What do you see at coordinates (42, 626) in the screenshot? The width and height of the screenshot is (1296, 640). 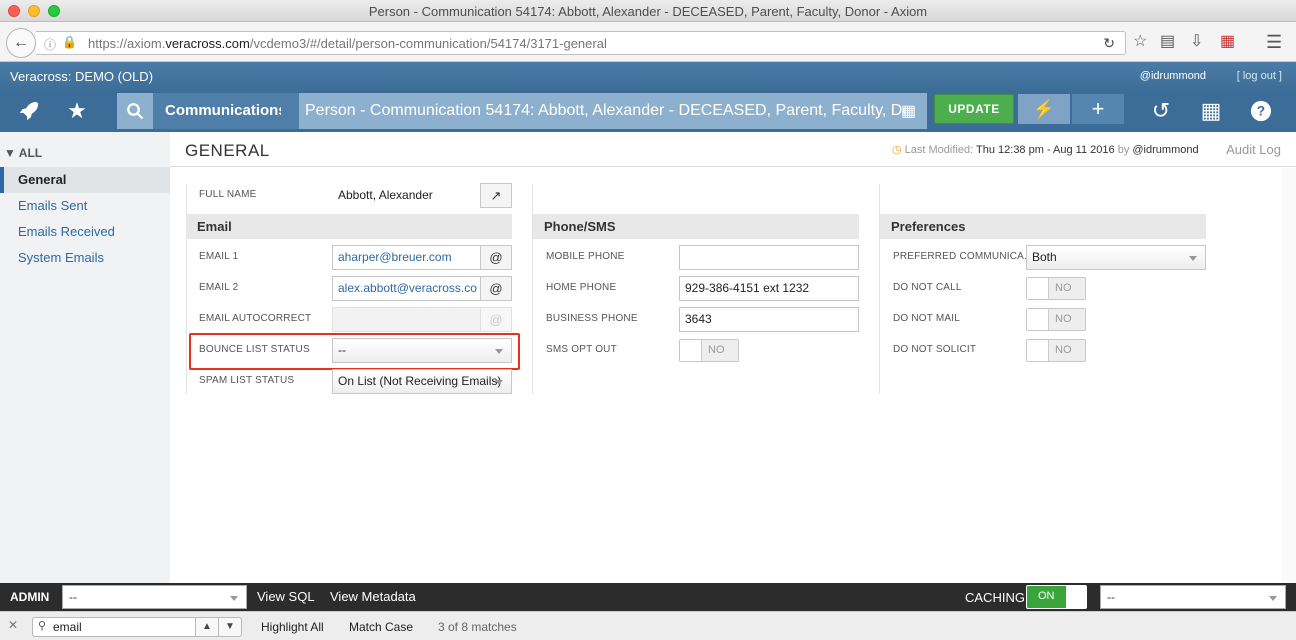 I see `search-icon: ⚲` at bounding box center [42, 626].